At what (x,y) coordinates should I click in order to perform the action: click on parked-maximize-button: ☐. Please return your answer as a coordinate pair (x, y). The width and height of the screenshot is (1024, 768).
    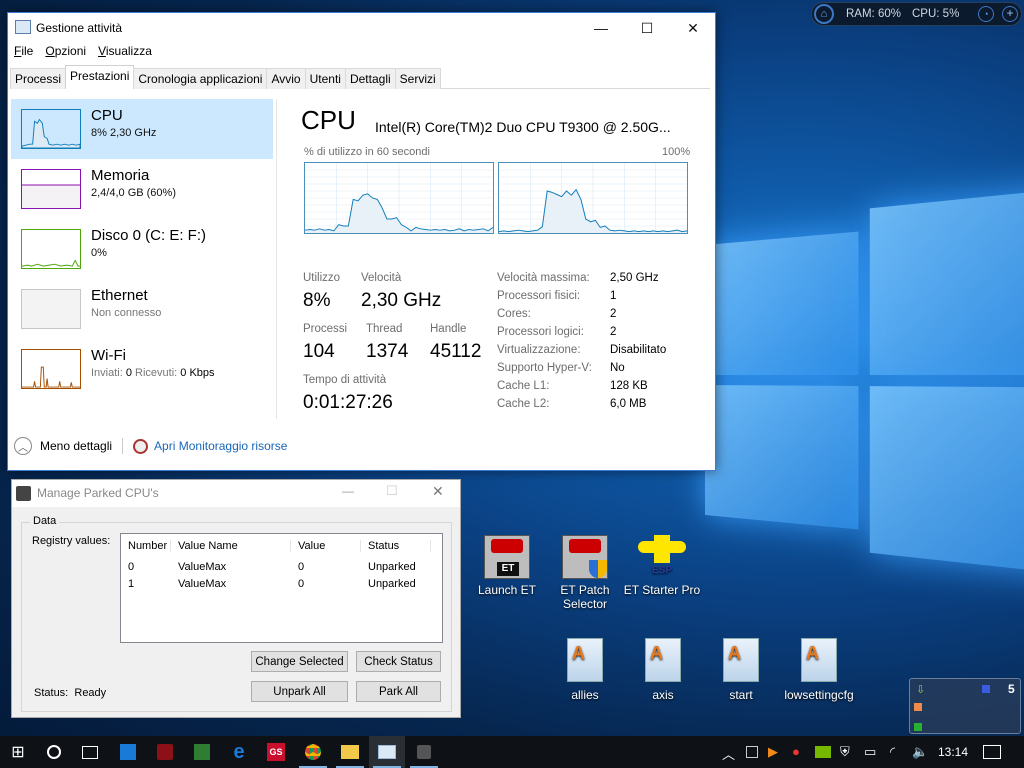
    Looking at the image, I should click on (392, 491).